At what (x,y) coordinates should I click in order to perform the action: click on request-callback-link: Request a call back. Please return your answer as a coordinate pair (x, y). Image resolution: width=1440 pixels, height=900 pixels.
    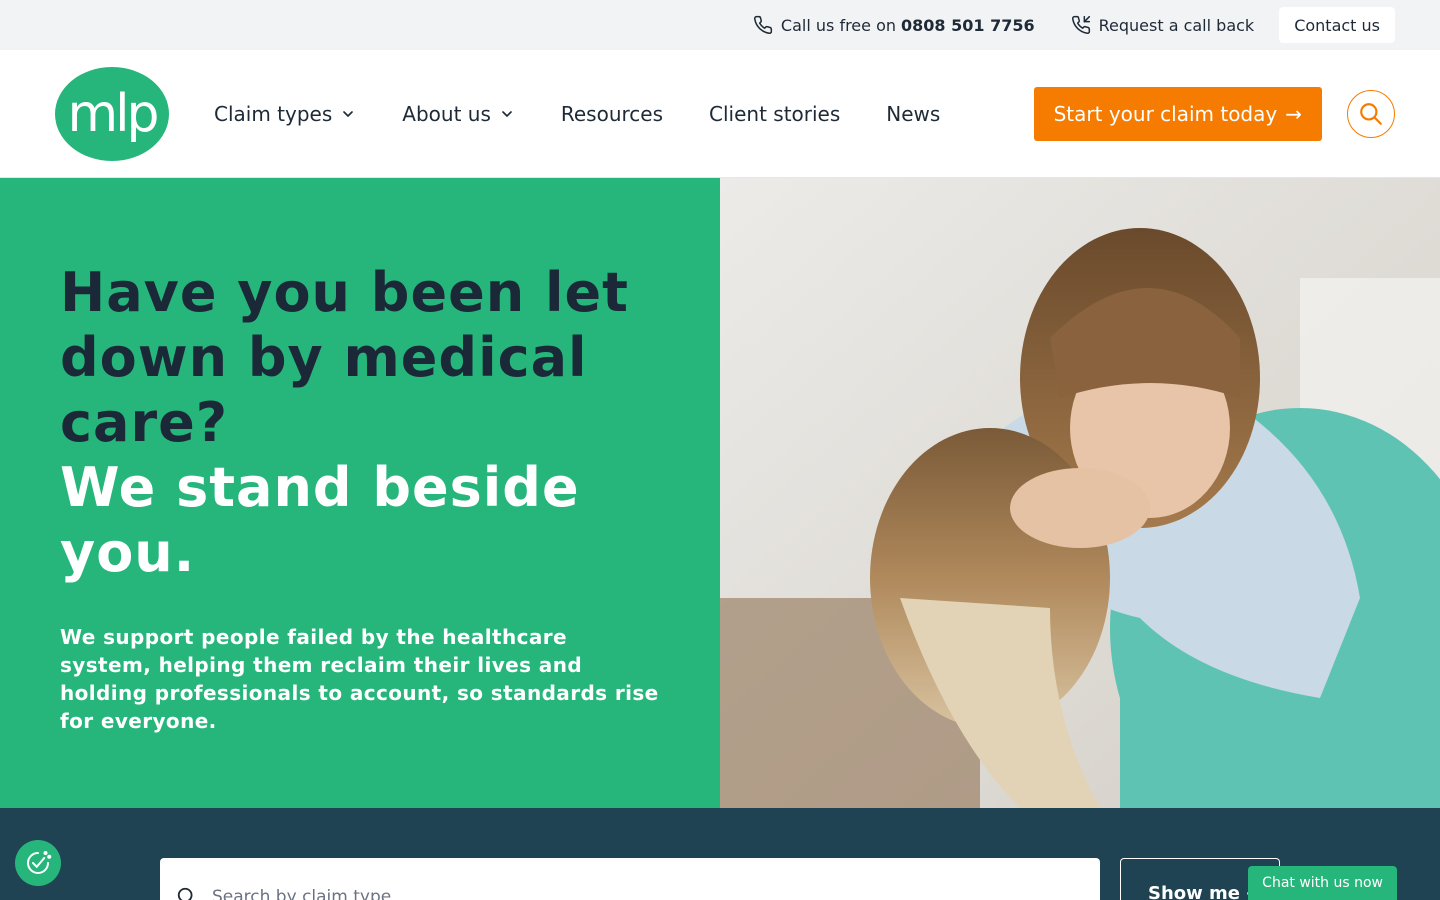
    Looking at the image, I should click on (1163, 25).